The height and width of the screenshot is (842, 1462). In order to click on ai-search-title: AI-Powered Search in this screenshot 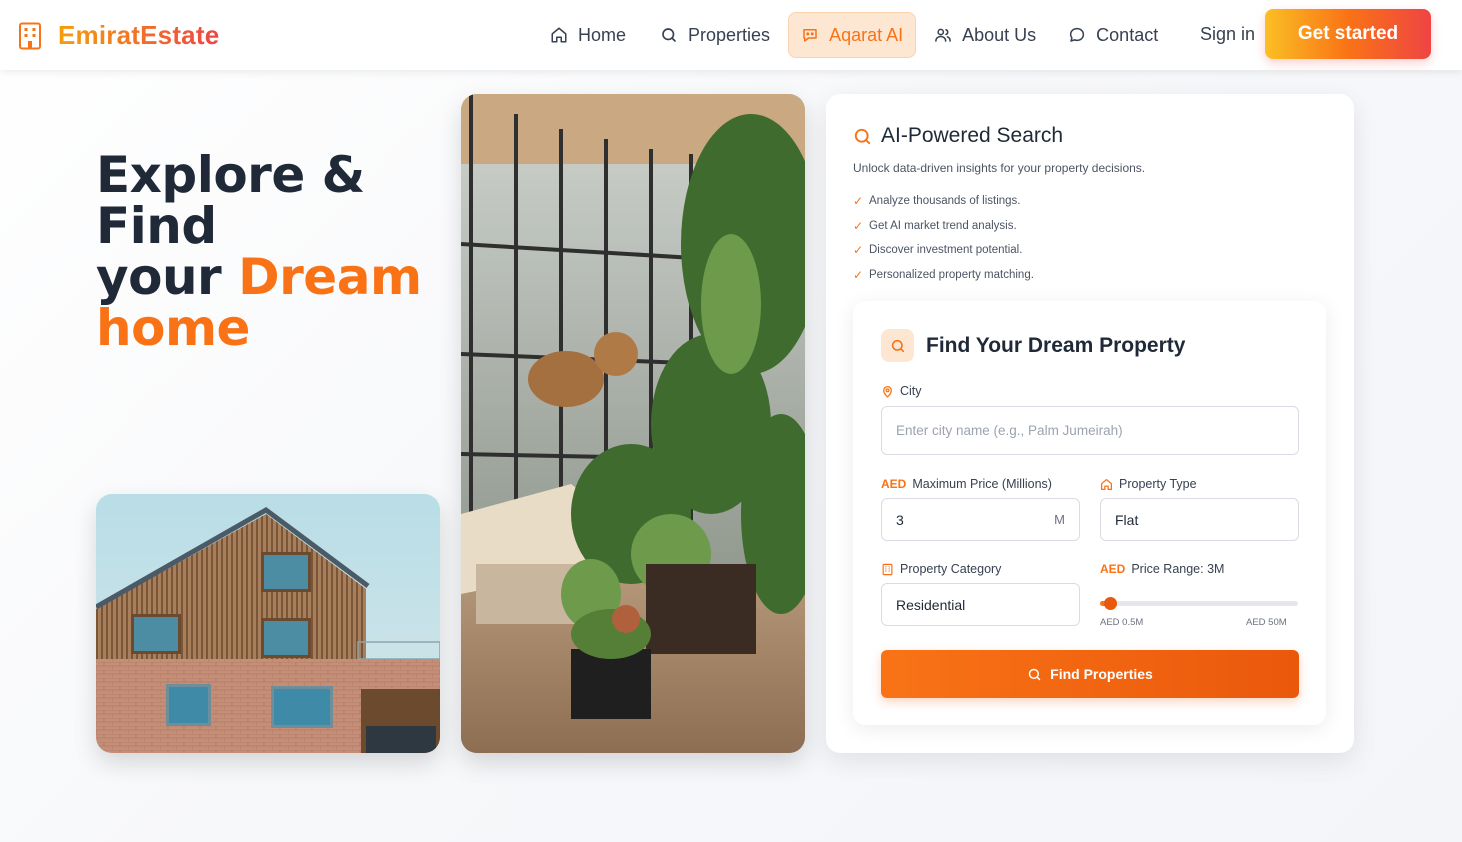, I will do `click(972, 135)`.